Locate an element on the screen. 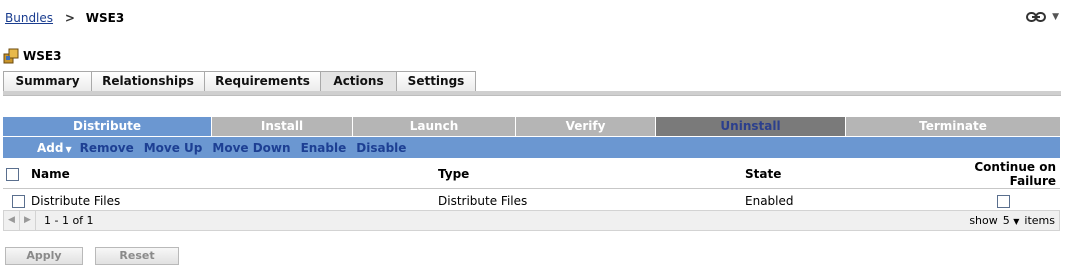 The width and height of the screenshot is (1069, 273). page-size-select: 5 ▼ is located at coordinates (1011, 220).